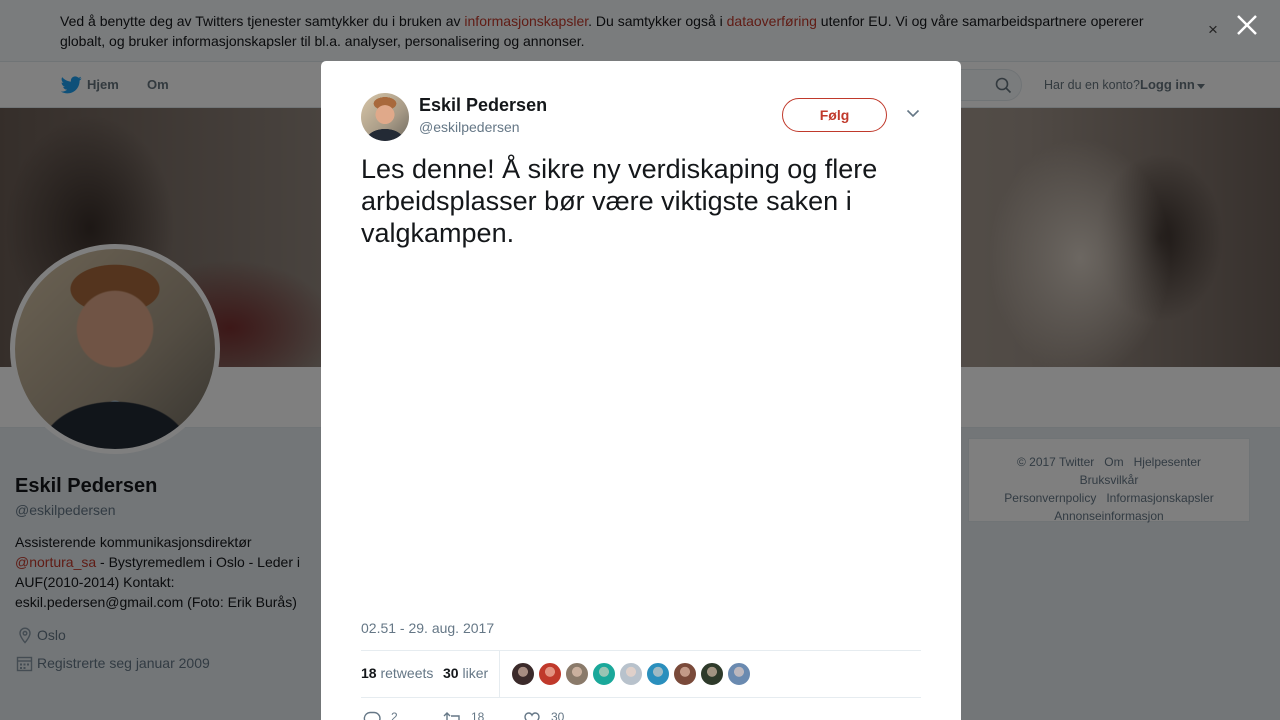 This screenshot has width=1280, height=720. I want to click on close-icon, so click(1247, 25).